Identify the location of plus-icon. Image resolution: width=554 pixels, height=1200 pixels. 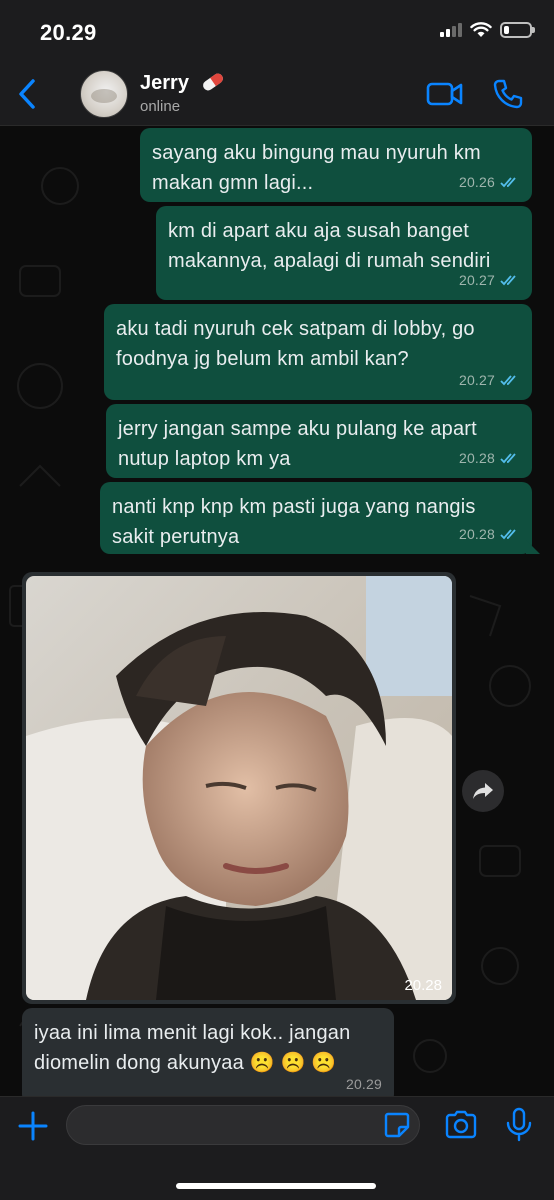
(33, 1126).